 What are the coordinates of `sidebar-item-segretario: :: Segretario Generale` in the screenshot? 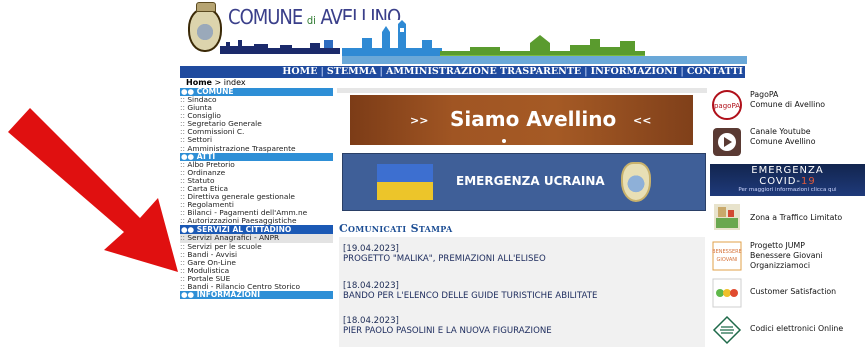 It's located at (256, 124).